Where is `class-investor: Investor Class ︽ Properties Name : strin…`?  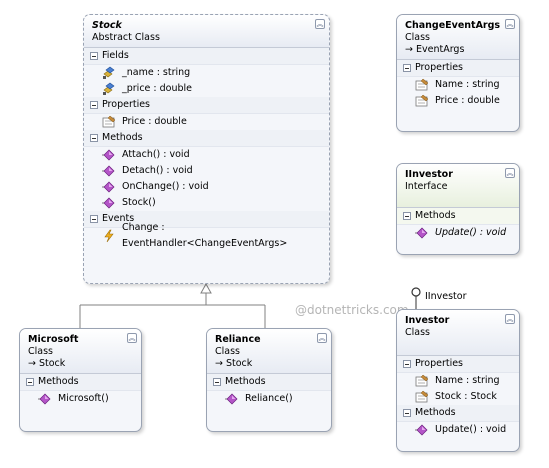
class-investor: Investor Class ︽ Properties Name : strin… is located at coordinates (458, 380).